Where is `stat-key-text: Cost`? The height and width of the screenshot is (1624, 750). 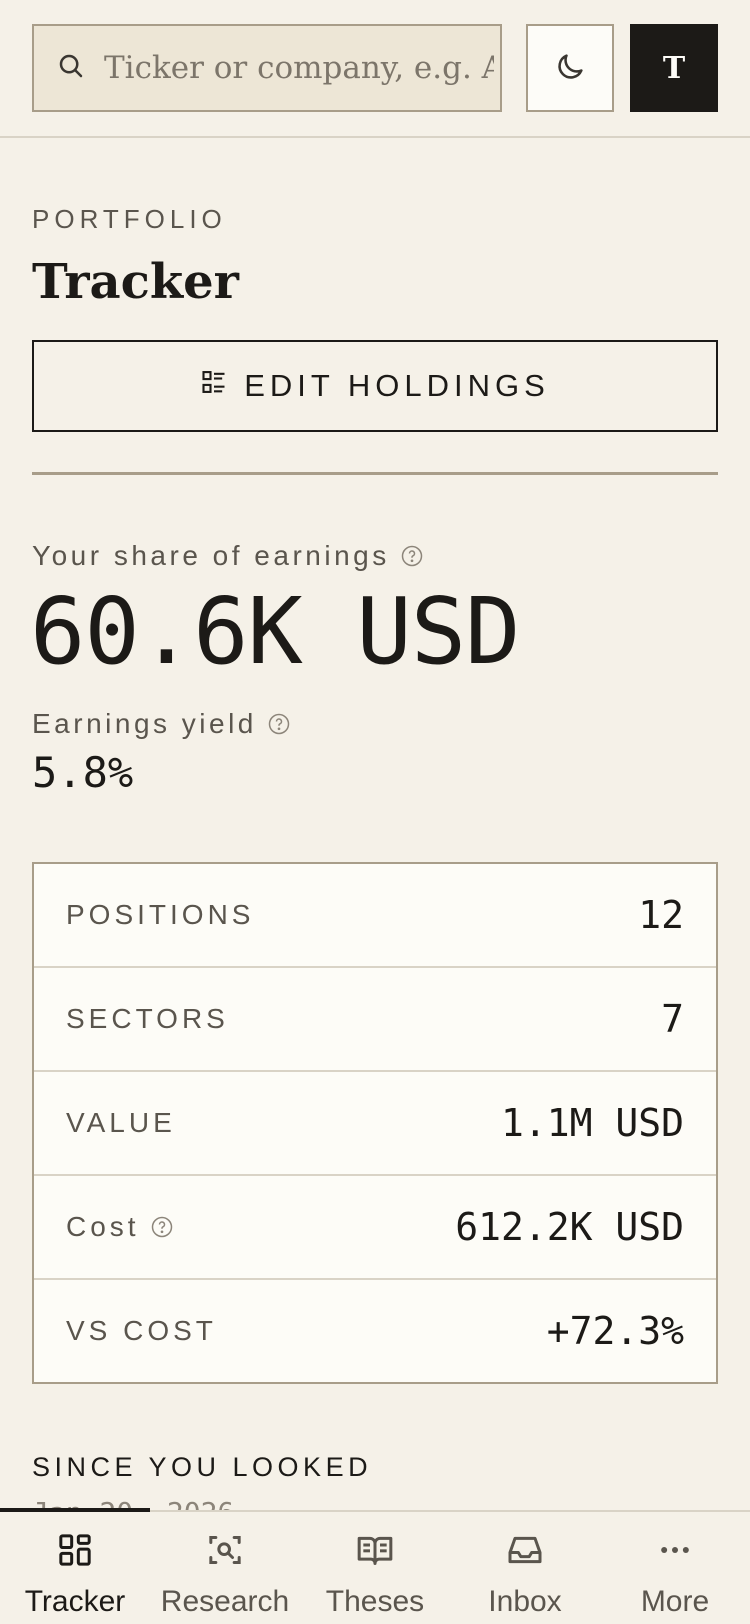
stat-key-text: Cost is located at coordinates (103, 1226).